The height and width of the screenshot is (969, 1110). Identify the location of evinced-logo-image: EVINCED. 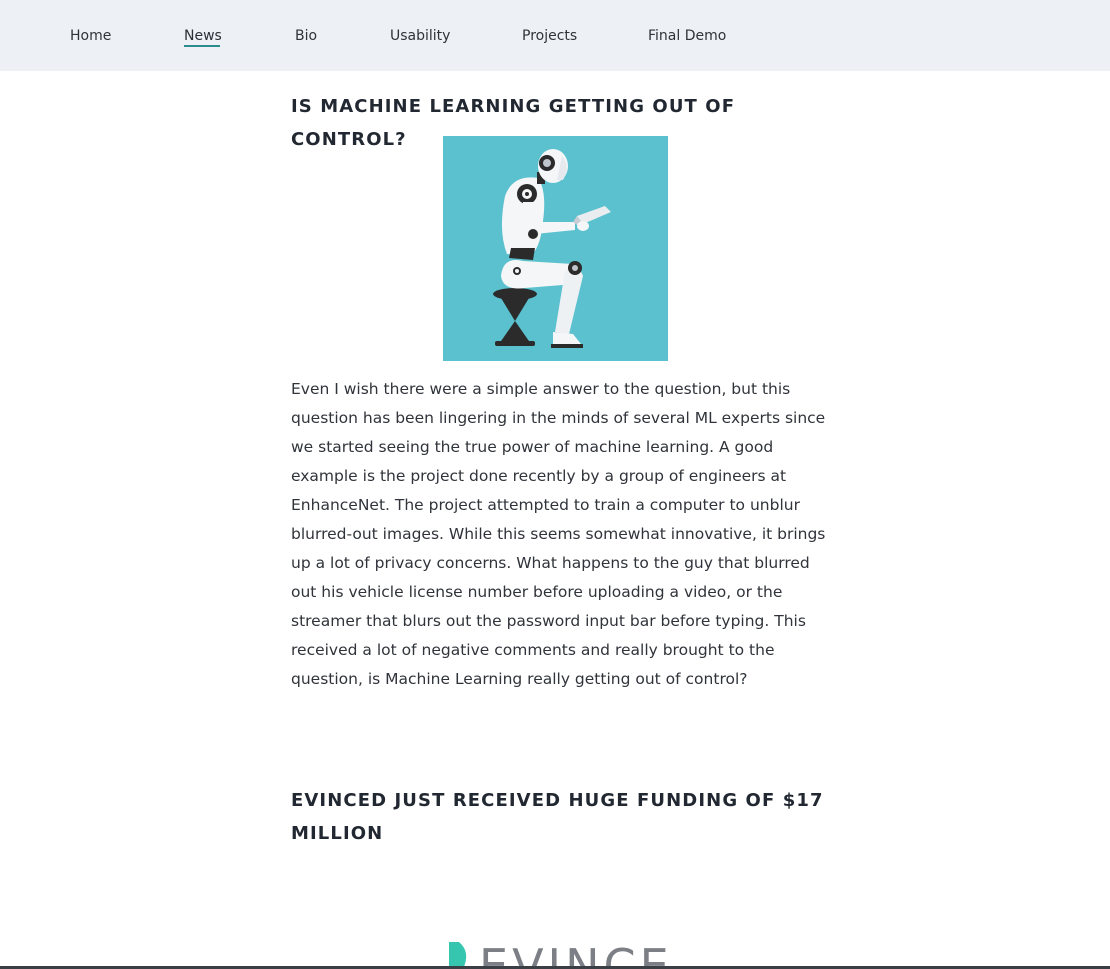
(558, 955).